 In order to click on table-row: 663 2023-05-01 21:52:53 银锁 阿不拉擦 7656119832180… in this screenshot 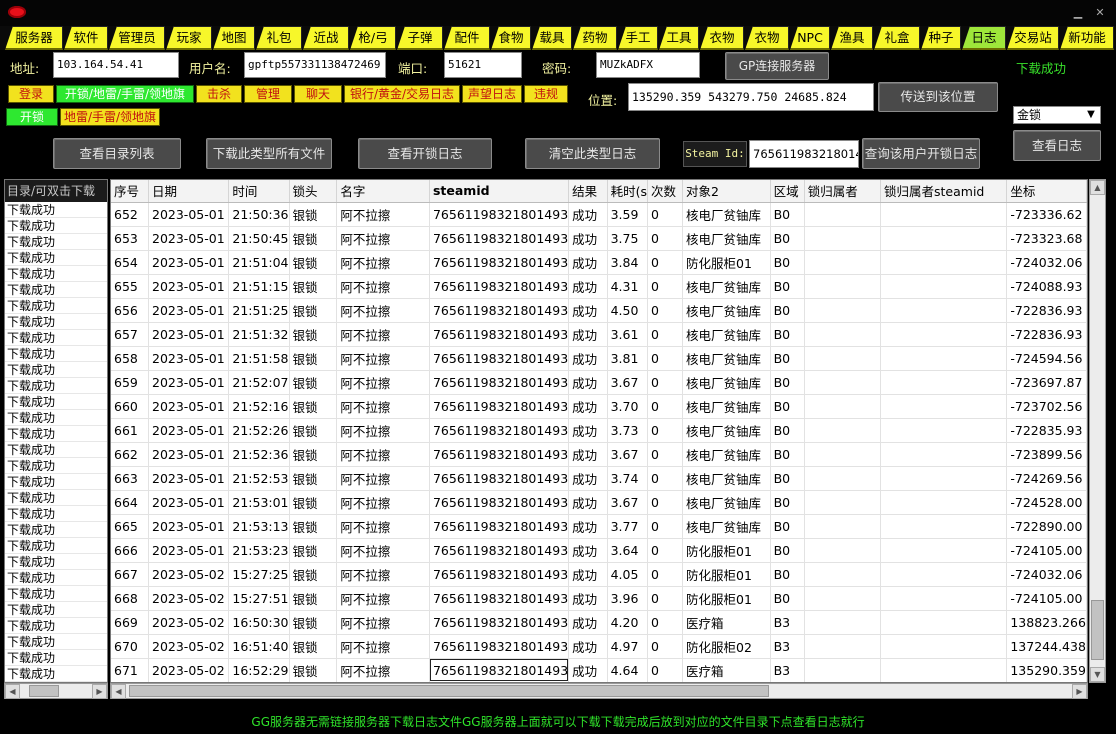, I will do `click(599, 478)`.